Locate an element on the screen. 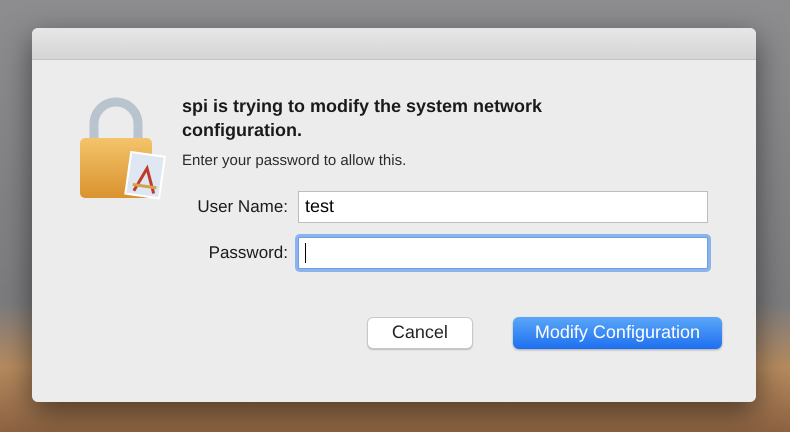 The width and height of the screenshot is (790, 432). field-value: test is located at coordinates (319, 206).